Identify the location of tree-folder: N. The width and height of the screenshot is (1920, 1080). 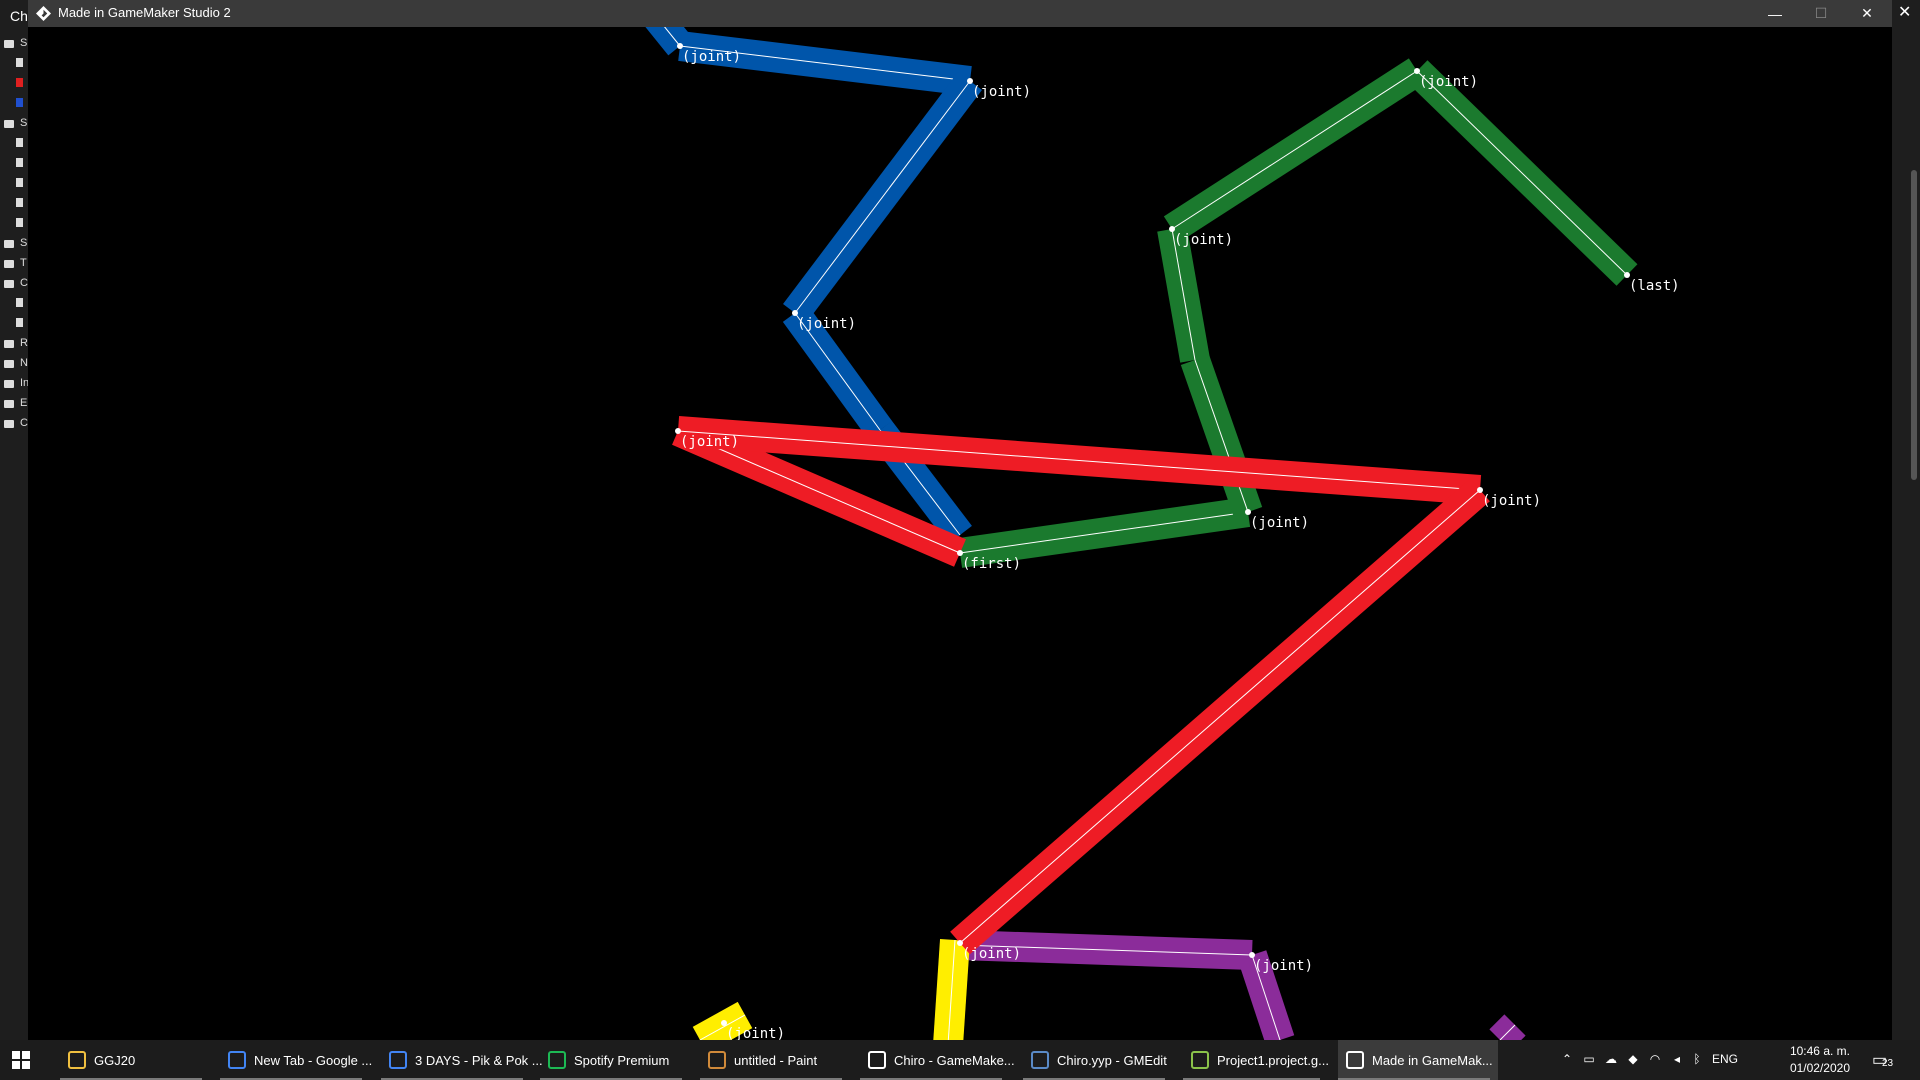
(16, 364).